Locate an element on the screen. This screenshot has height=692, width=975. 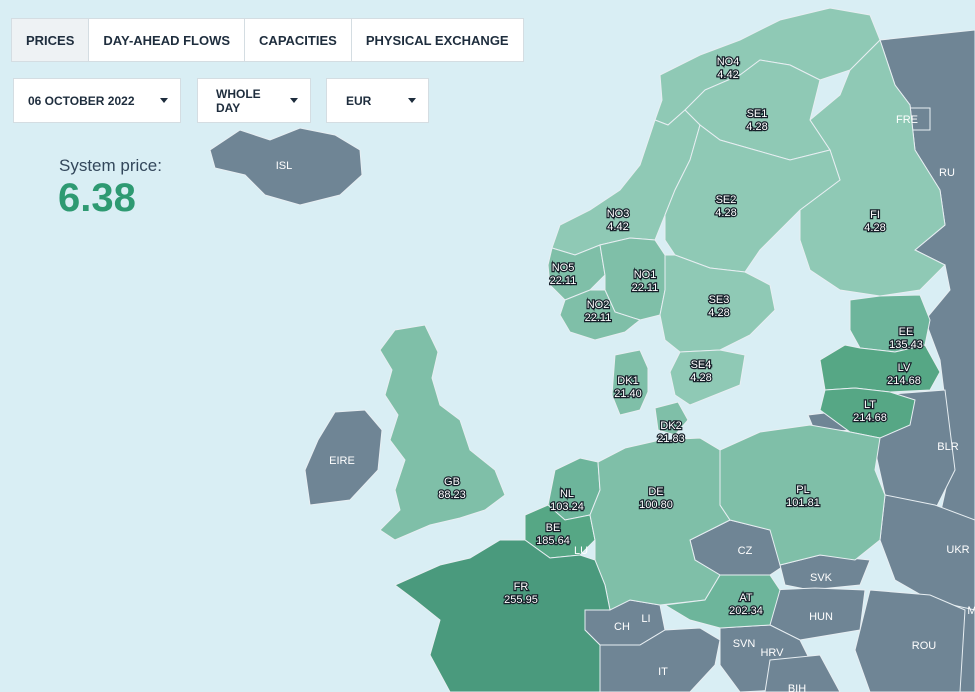
zone-label-no5: NO5 22.11 is located at coordinates (563, 274).